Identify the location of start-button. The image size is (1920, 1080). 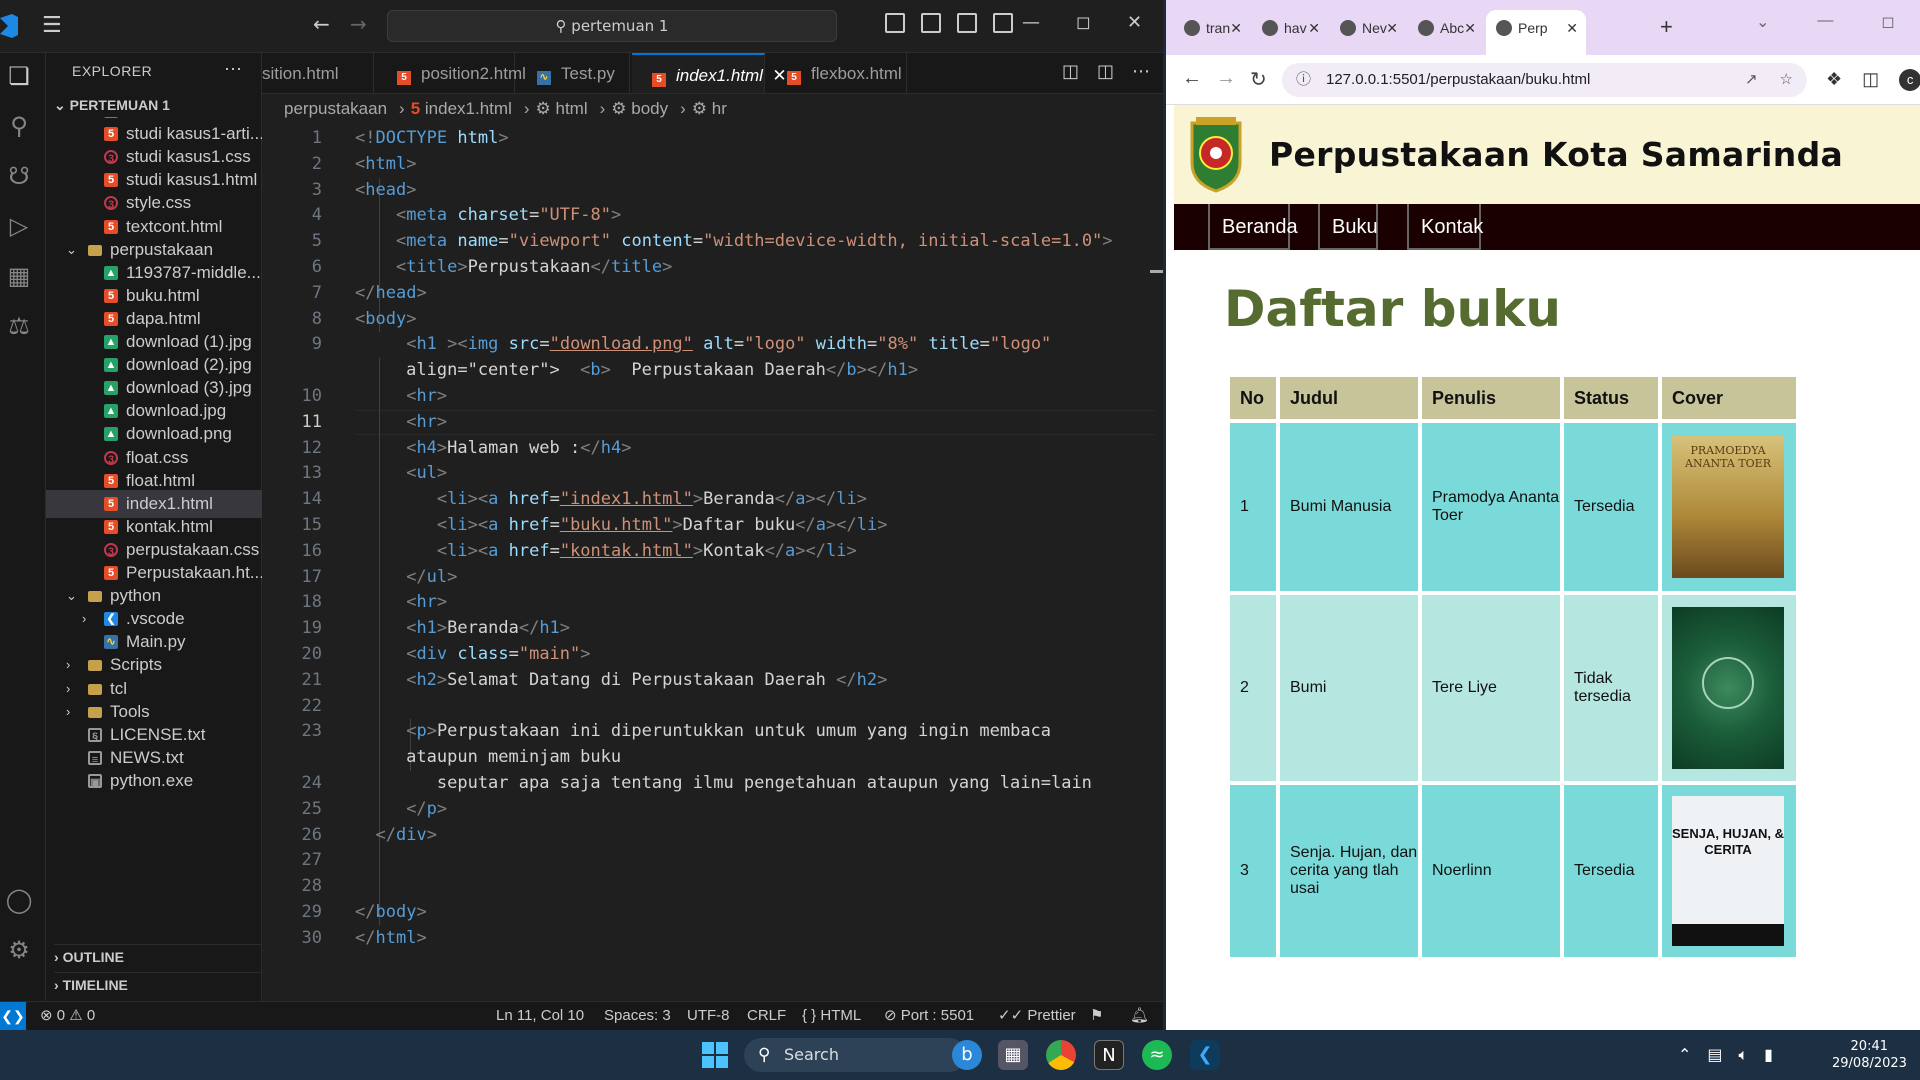
(715, 1055).